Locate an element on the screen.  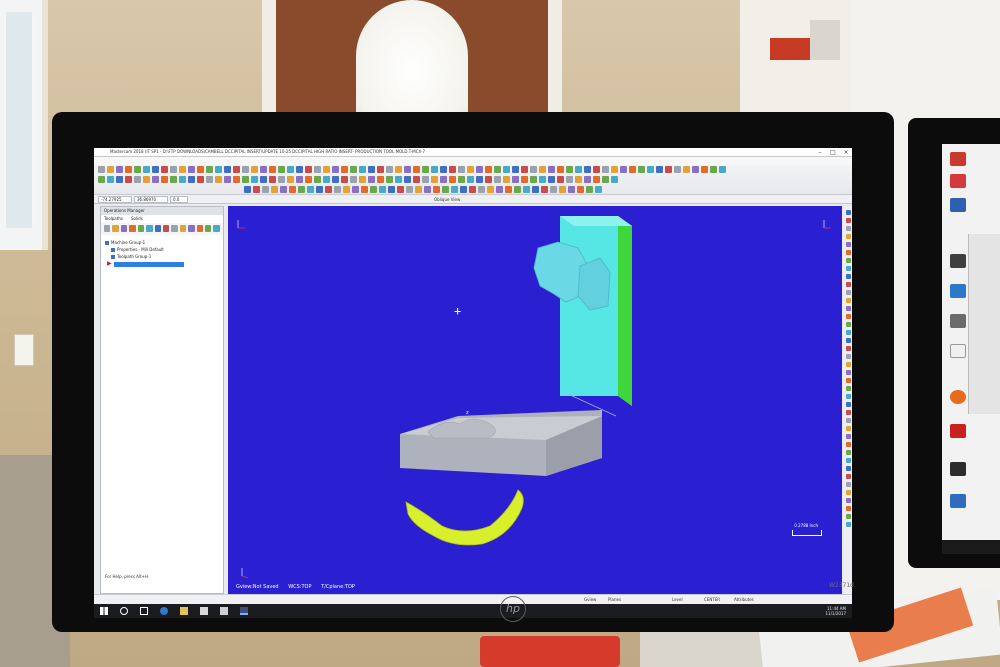
mail-icon is located at coordinates (224, 611).